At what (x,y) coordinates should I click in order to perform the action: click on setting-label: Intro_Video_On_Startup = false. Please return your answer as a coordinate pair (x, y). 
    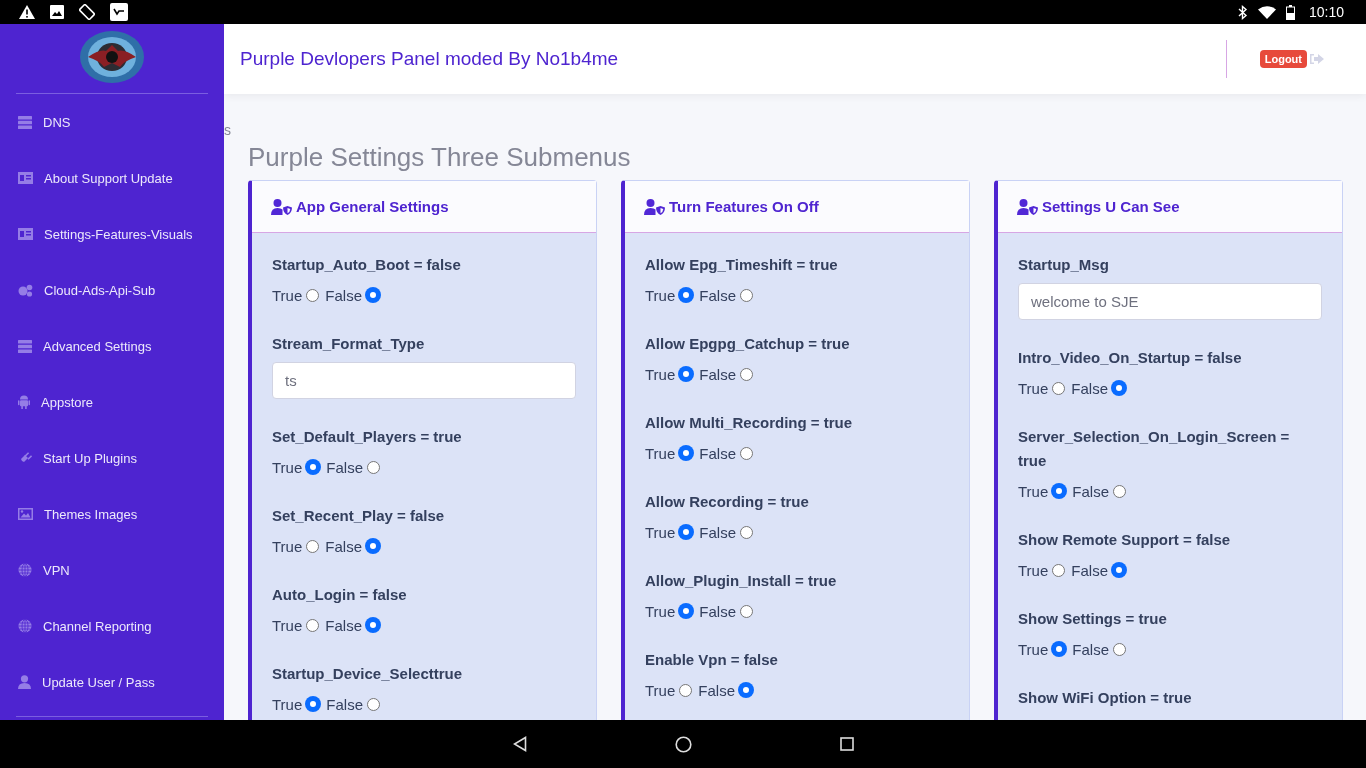
    Looking at the image, I should click on (1130, 358).